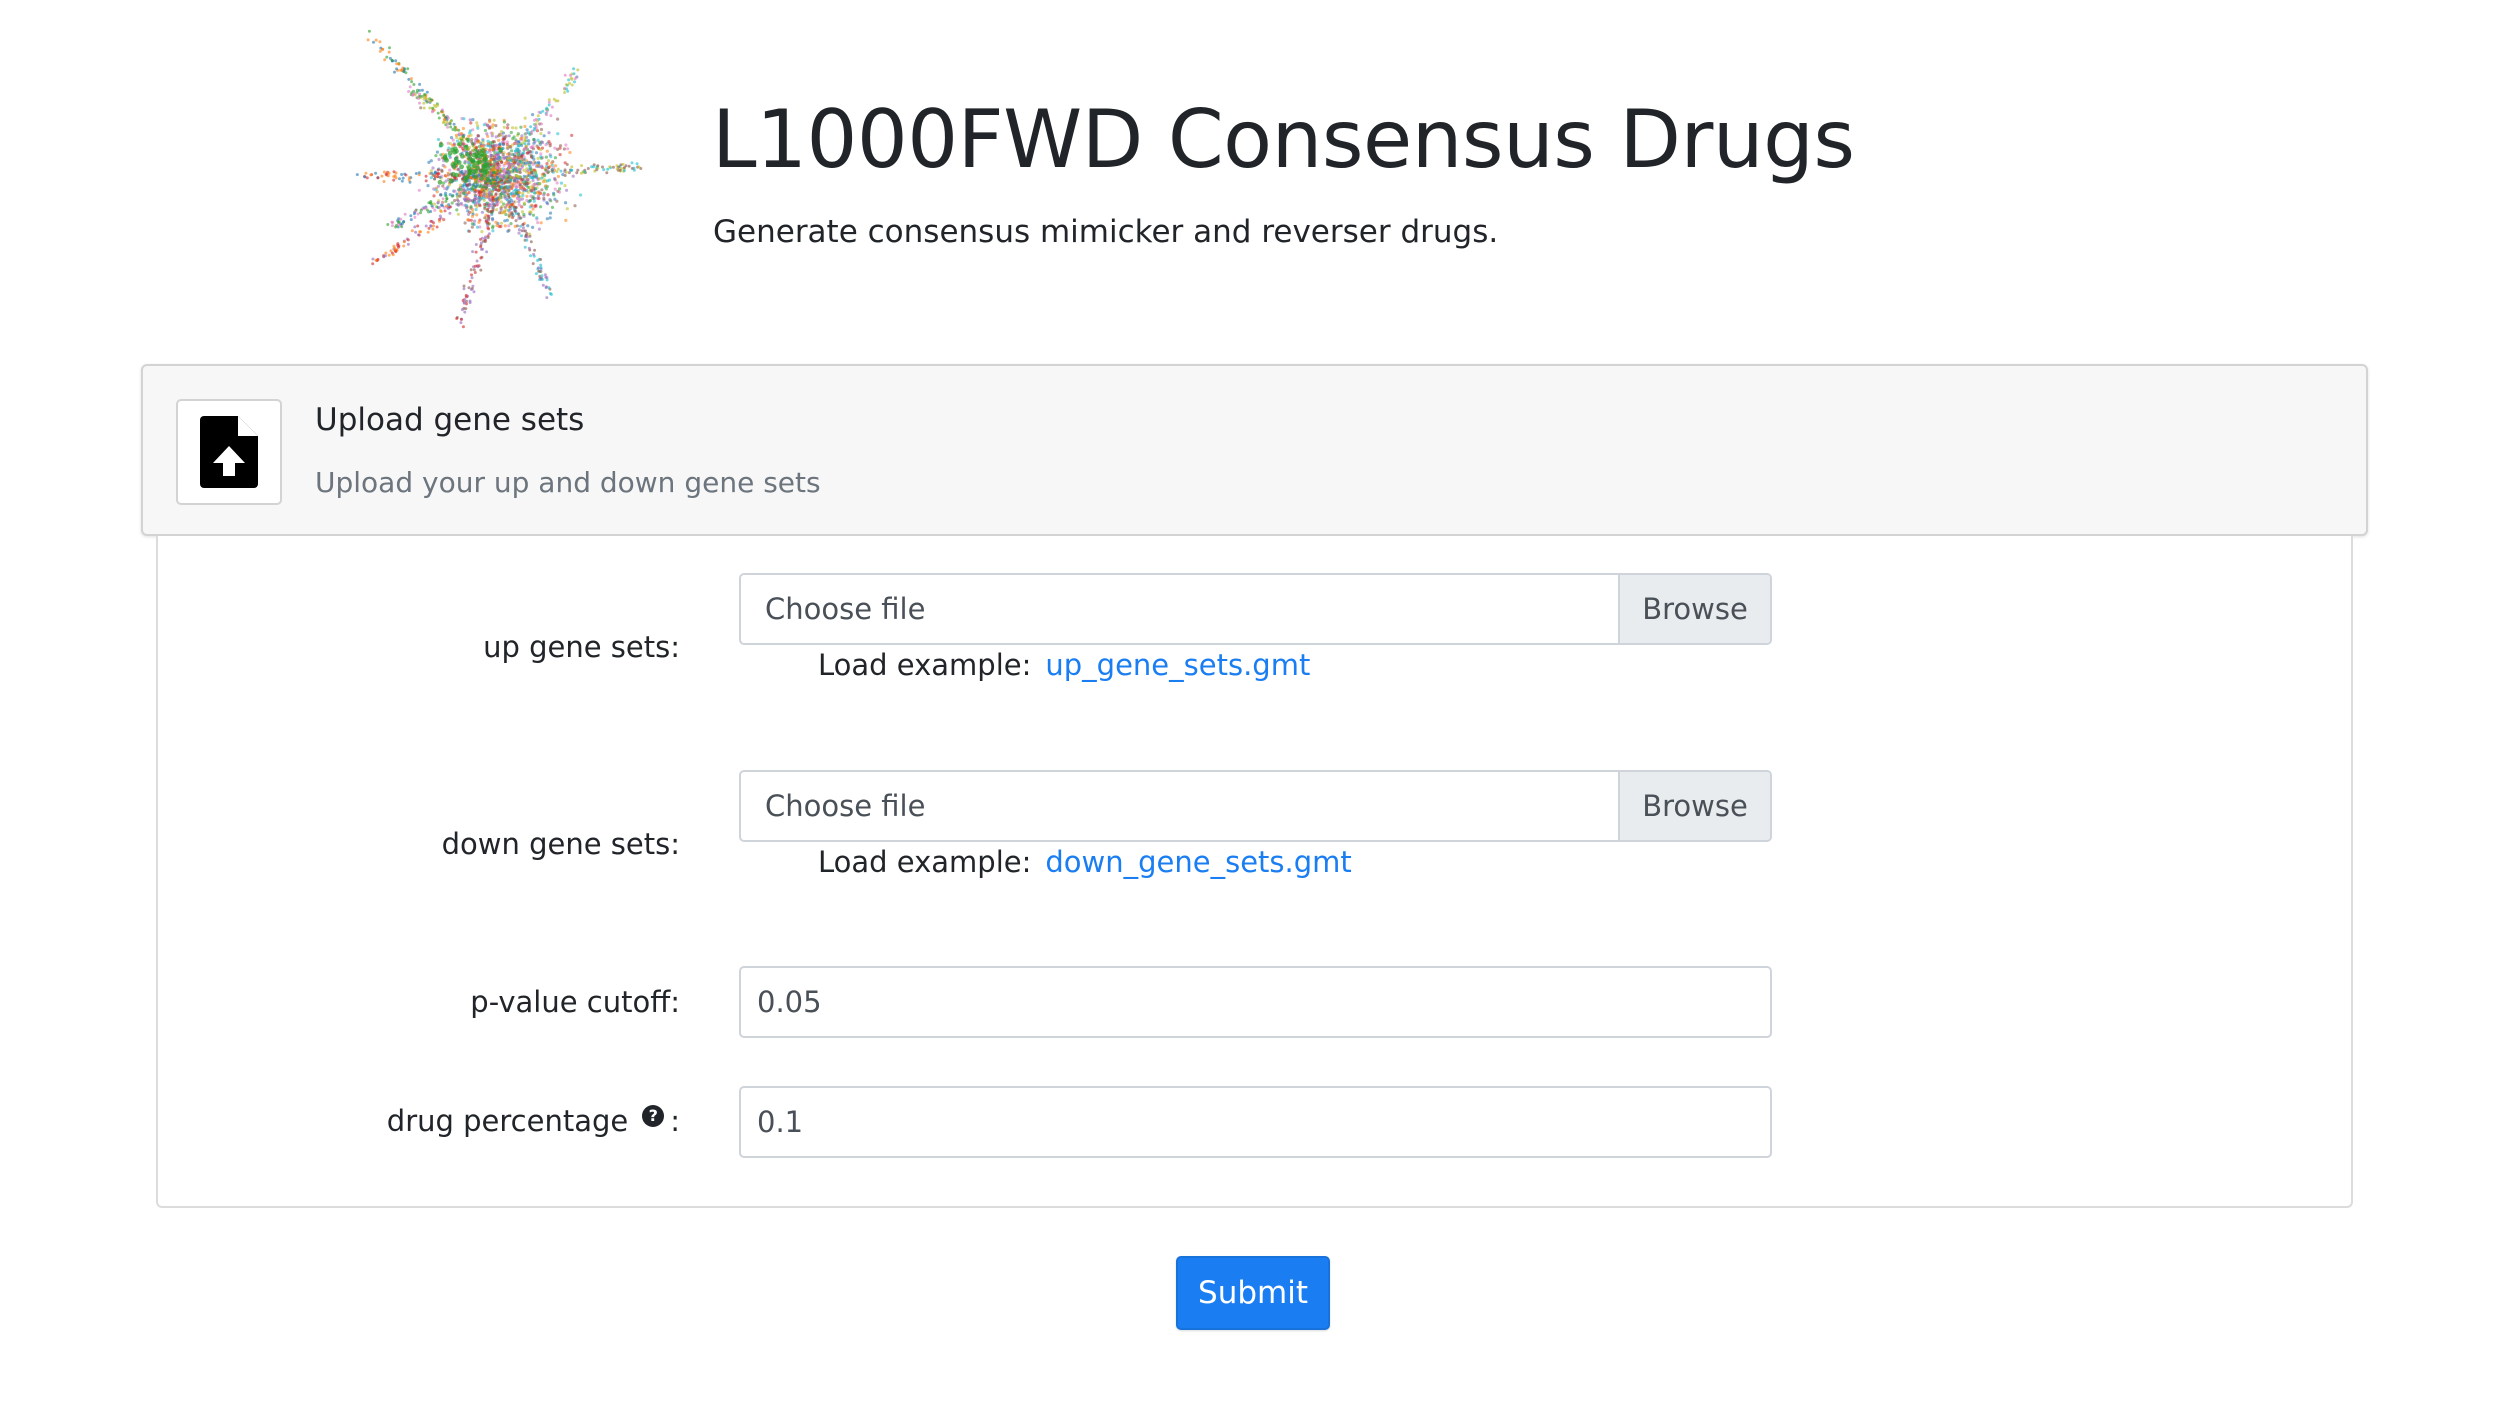 The image size is (2498, 1426). What do you see at coordinates (1177, 665) in the screenshot?
I see `up-example-link: up_gene_sets.gmt` at bounding box center [1177, 665].